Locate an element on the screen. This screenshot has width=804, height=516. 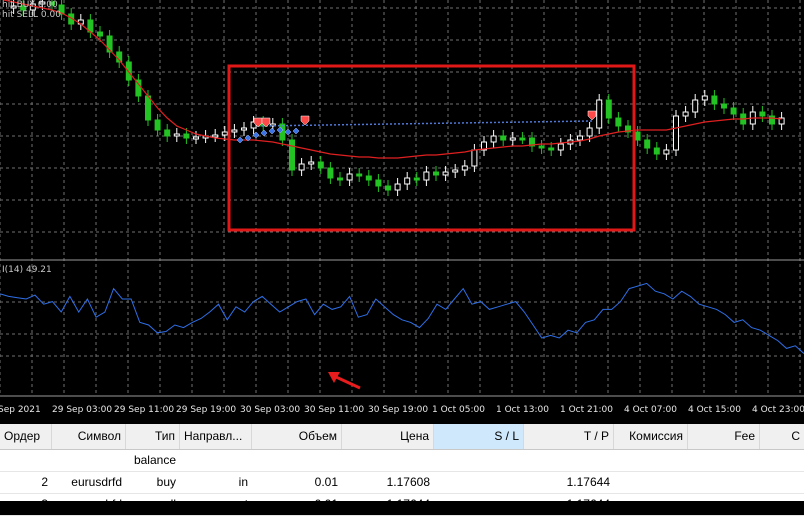
col-fee: Fee is located at coordinates (724, 436).